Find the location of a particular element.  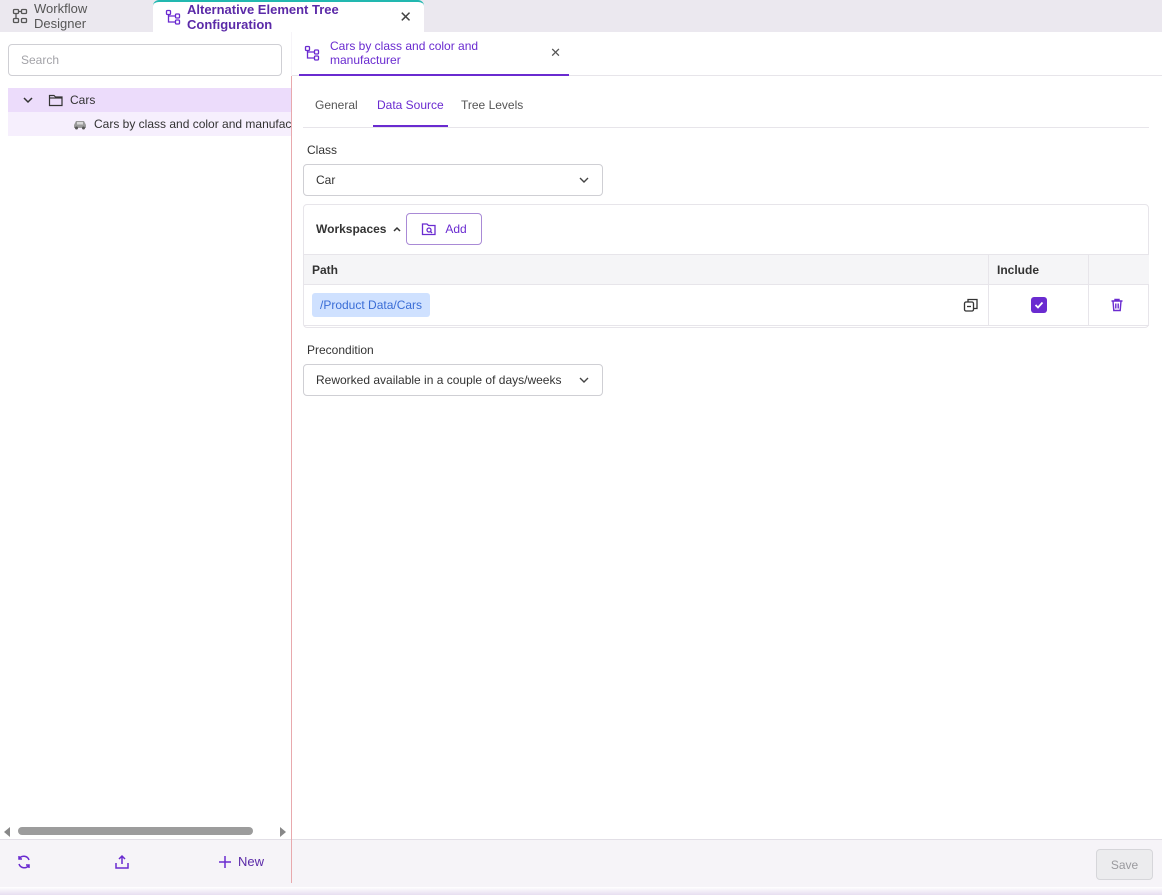

horizontal-scrollbar is located at coordinates (145, 831).